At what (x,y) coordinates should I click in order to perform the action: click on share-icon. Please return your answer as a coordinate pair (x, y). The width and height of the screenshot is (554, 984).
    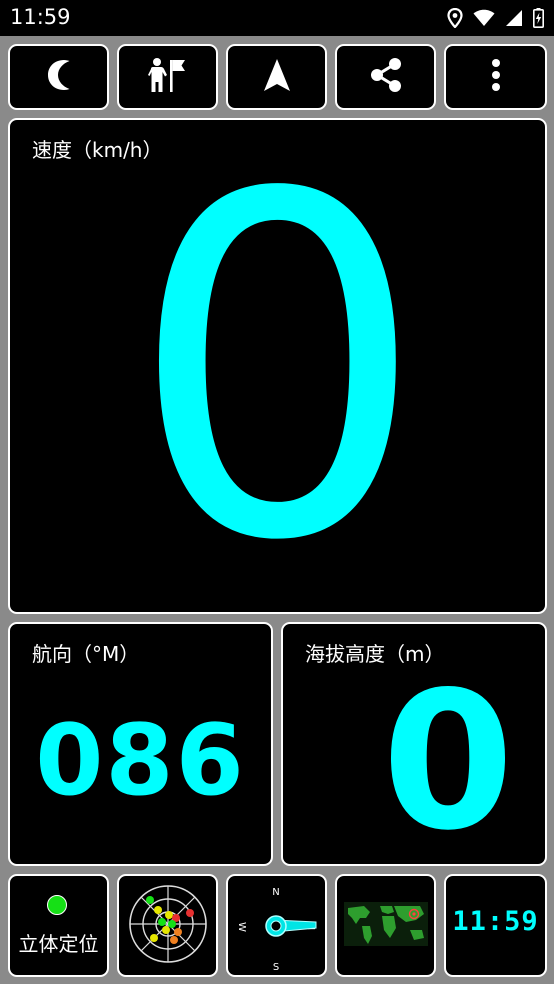
    Looking at the image, I should click on (386, 77).